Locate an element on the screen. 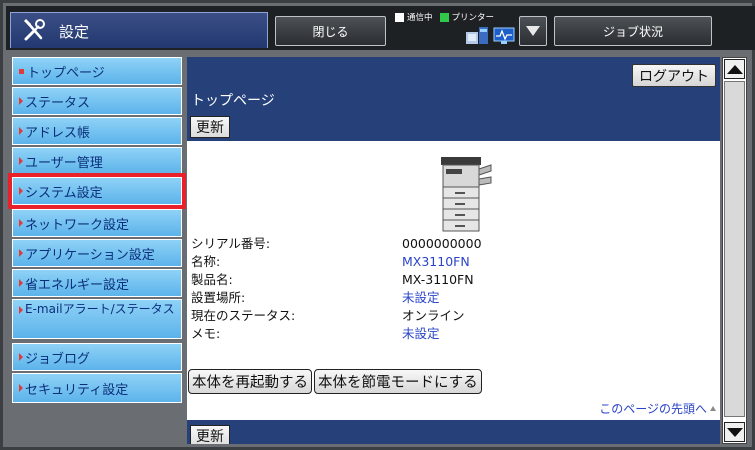  page-top-link: このページの先頭へ is located at coordinates (657, 408).